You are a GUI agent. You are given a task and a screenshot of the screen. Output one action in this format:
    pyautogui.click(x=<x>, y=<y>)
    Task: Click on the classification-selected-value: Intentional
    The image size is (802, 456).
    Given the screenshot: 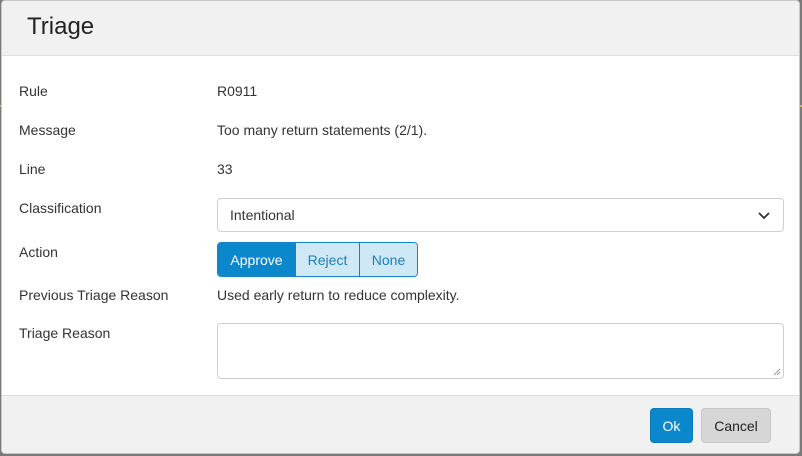 What is the action you would take?
    pyautogui.click(x=262, y=215)
    